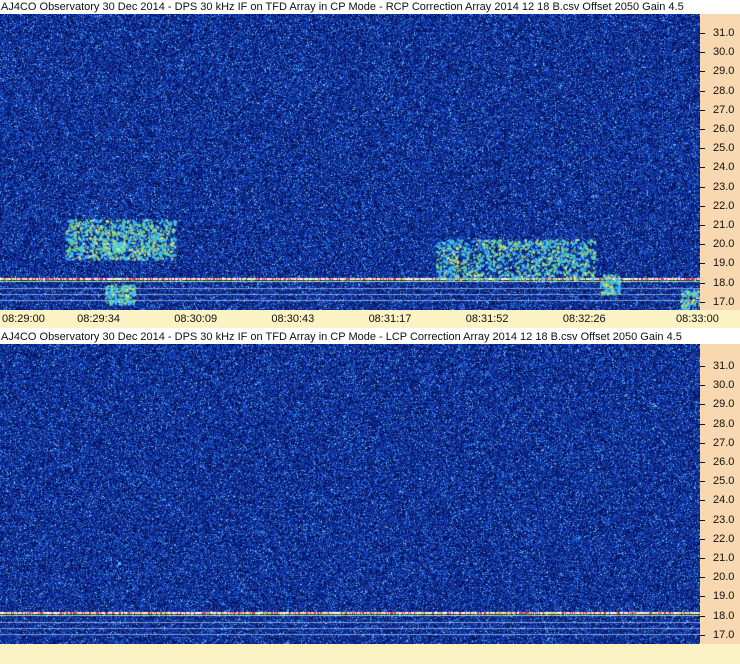 The image size is (740, 664). I want to click on time-tick-label: 08:33:00, so click(697, 319).